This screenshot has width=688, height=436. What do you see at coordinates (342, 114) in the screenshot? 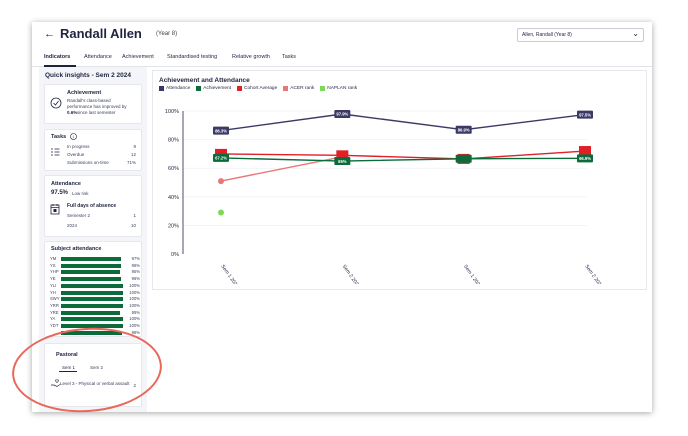
I see `data-label: 97.9%` at bounding box center [342, 114].